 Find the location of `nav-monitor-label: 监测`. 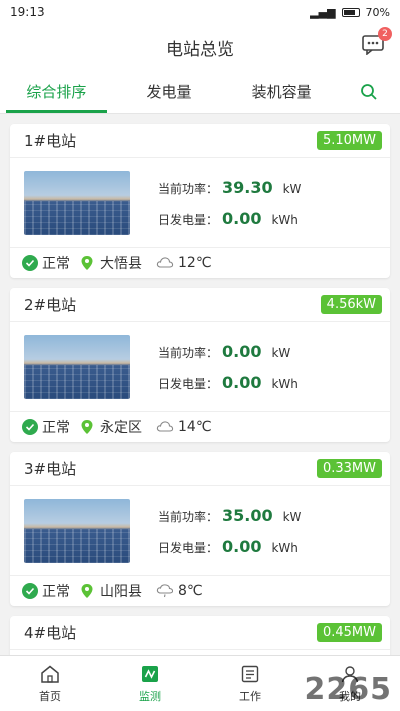

nav-monitor-label: 监测 is located at coordinates (150, 696).